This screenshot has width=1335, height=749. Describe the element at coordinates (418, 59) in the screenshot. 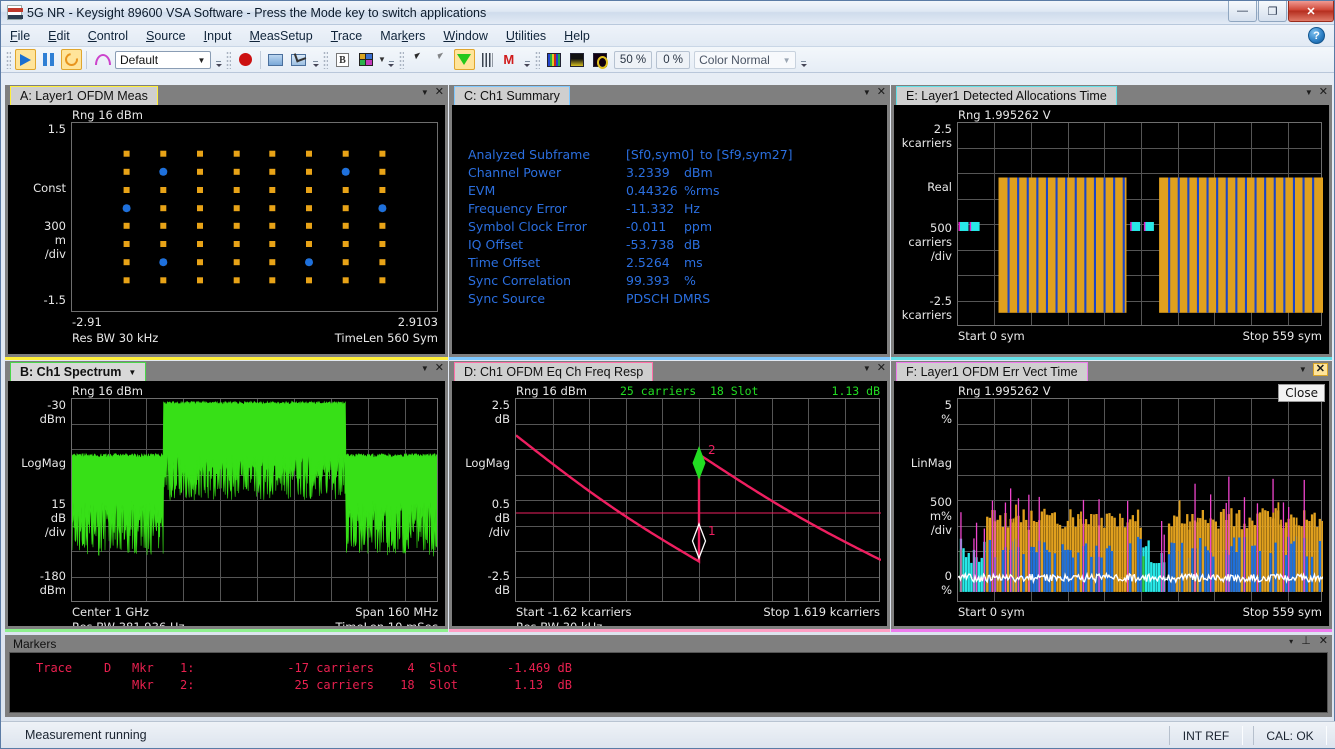

I see `pointer-icon` at that location.